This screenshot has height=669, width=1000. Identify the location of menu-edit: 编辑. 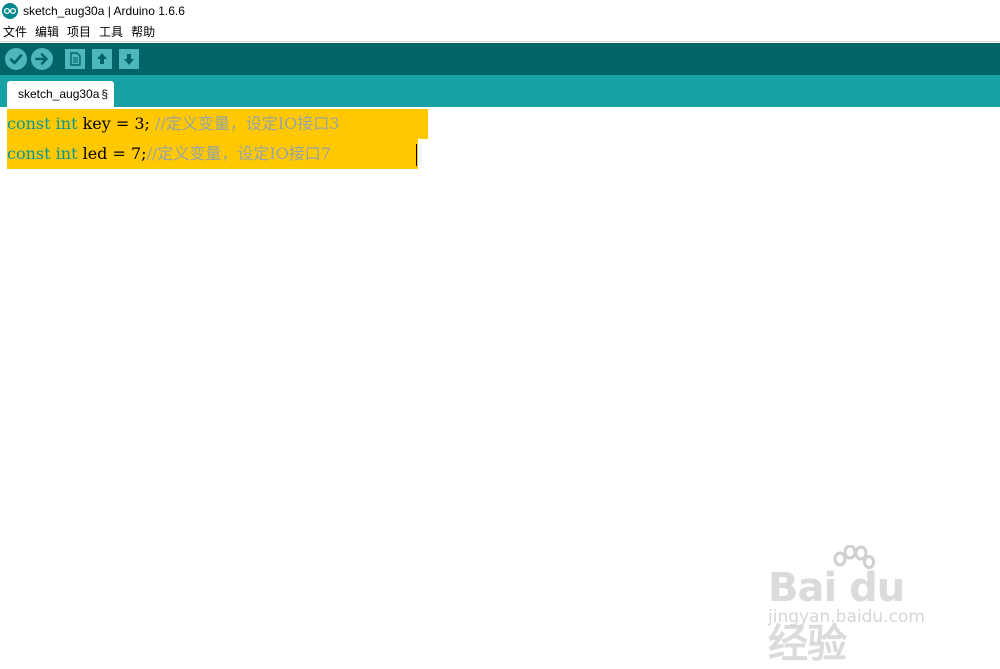
(48, 31).